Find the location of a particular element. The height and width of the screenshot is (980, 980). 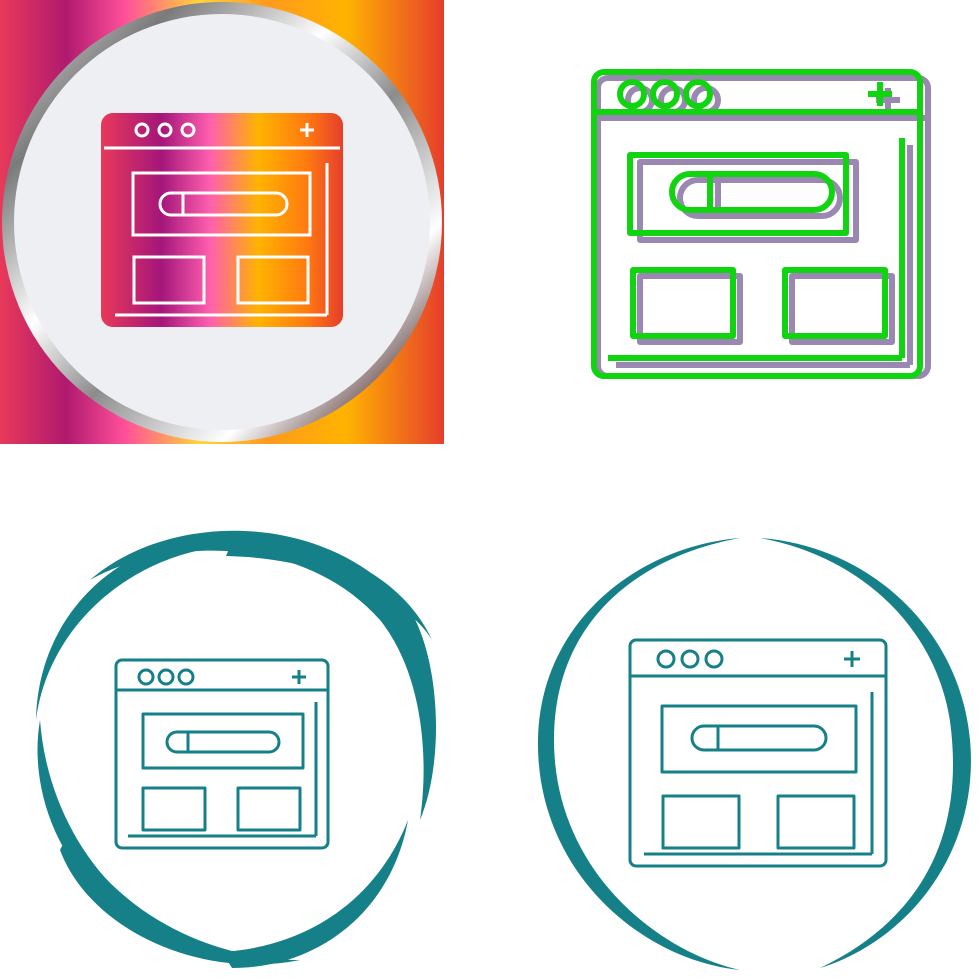

browser-window-shadow is located at coordinates (763, 227).